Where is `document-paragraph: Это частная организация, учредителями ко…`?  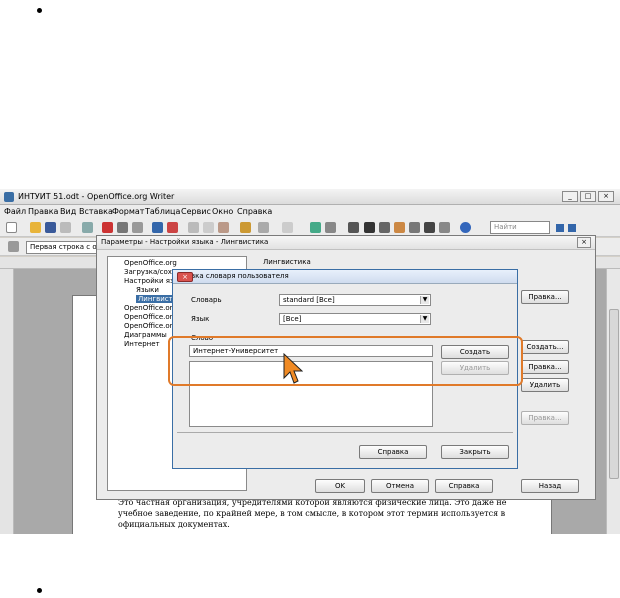 document-paragraph: Это частная организация, учредителями ко… is located at coordinates (312, 513).